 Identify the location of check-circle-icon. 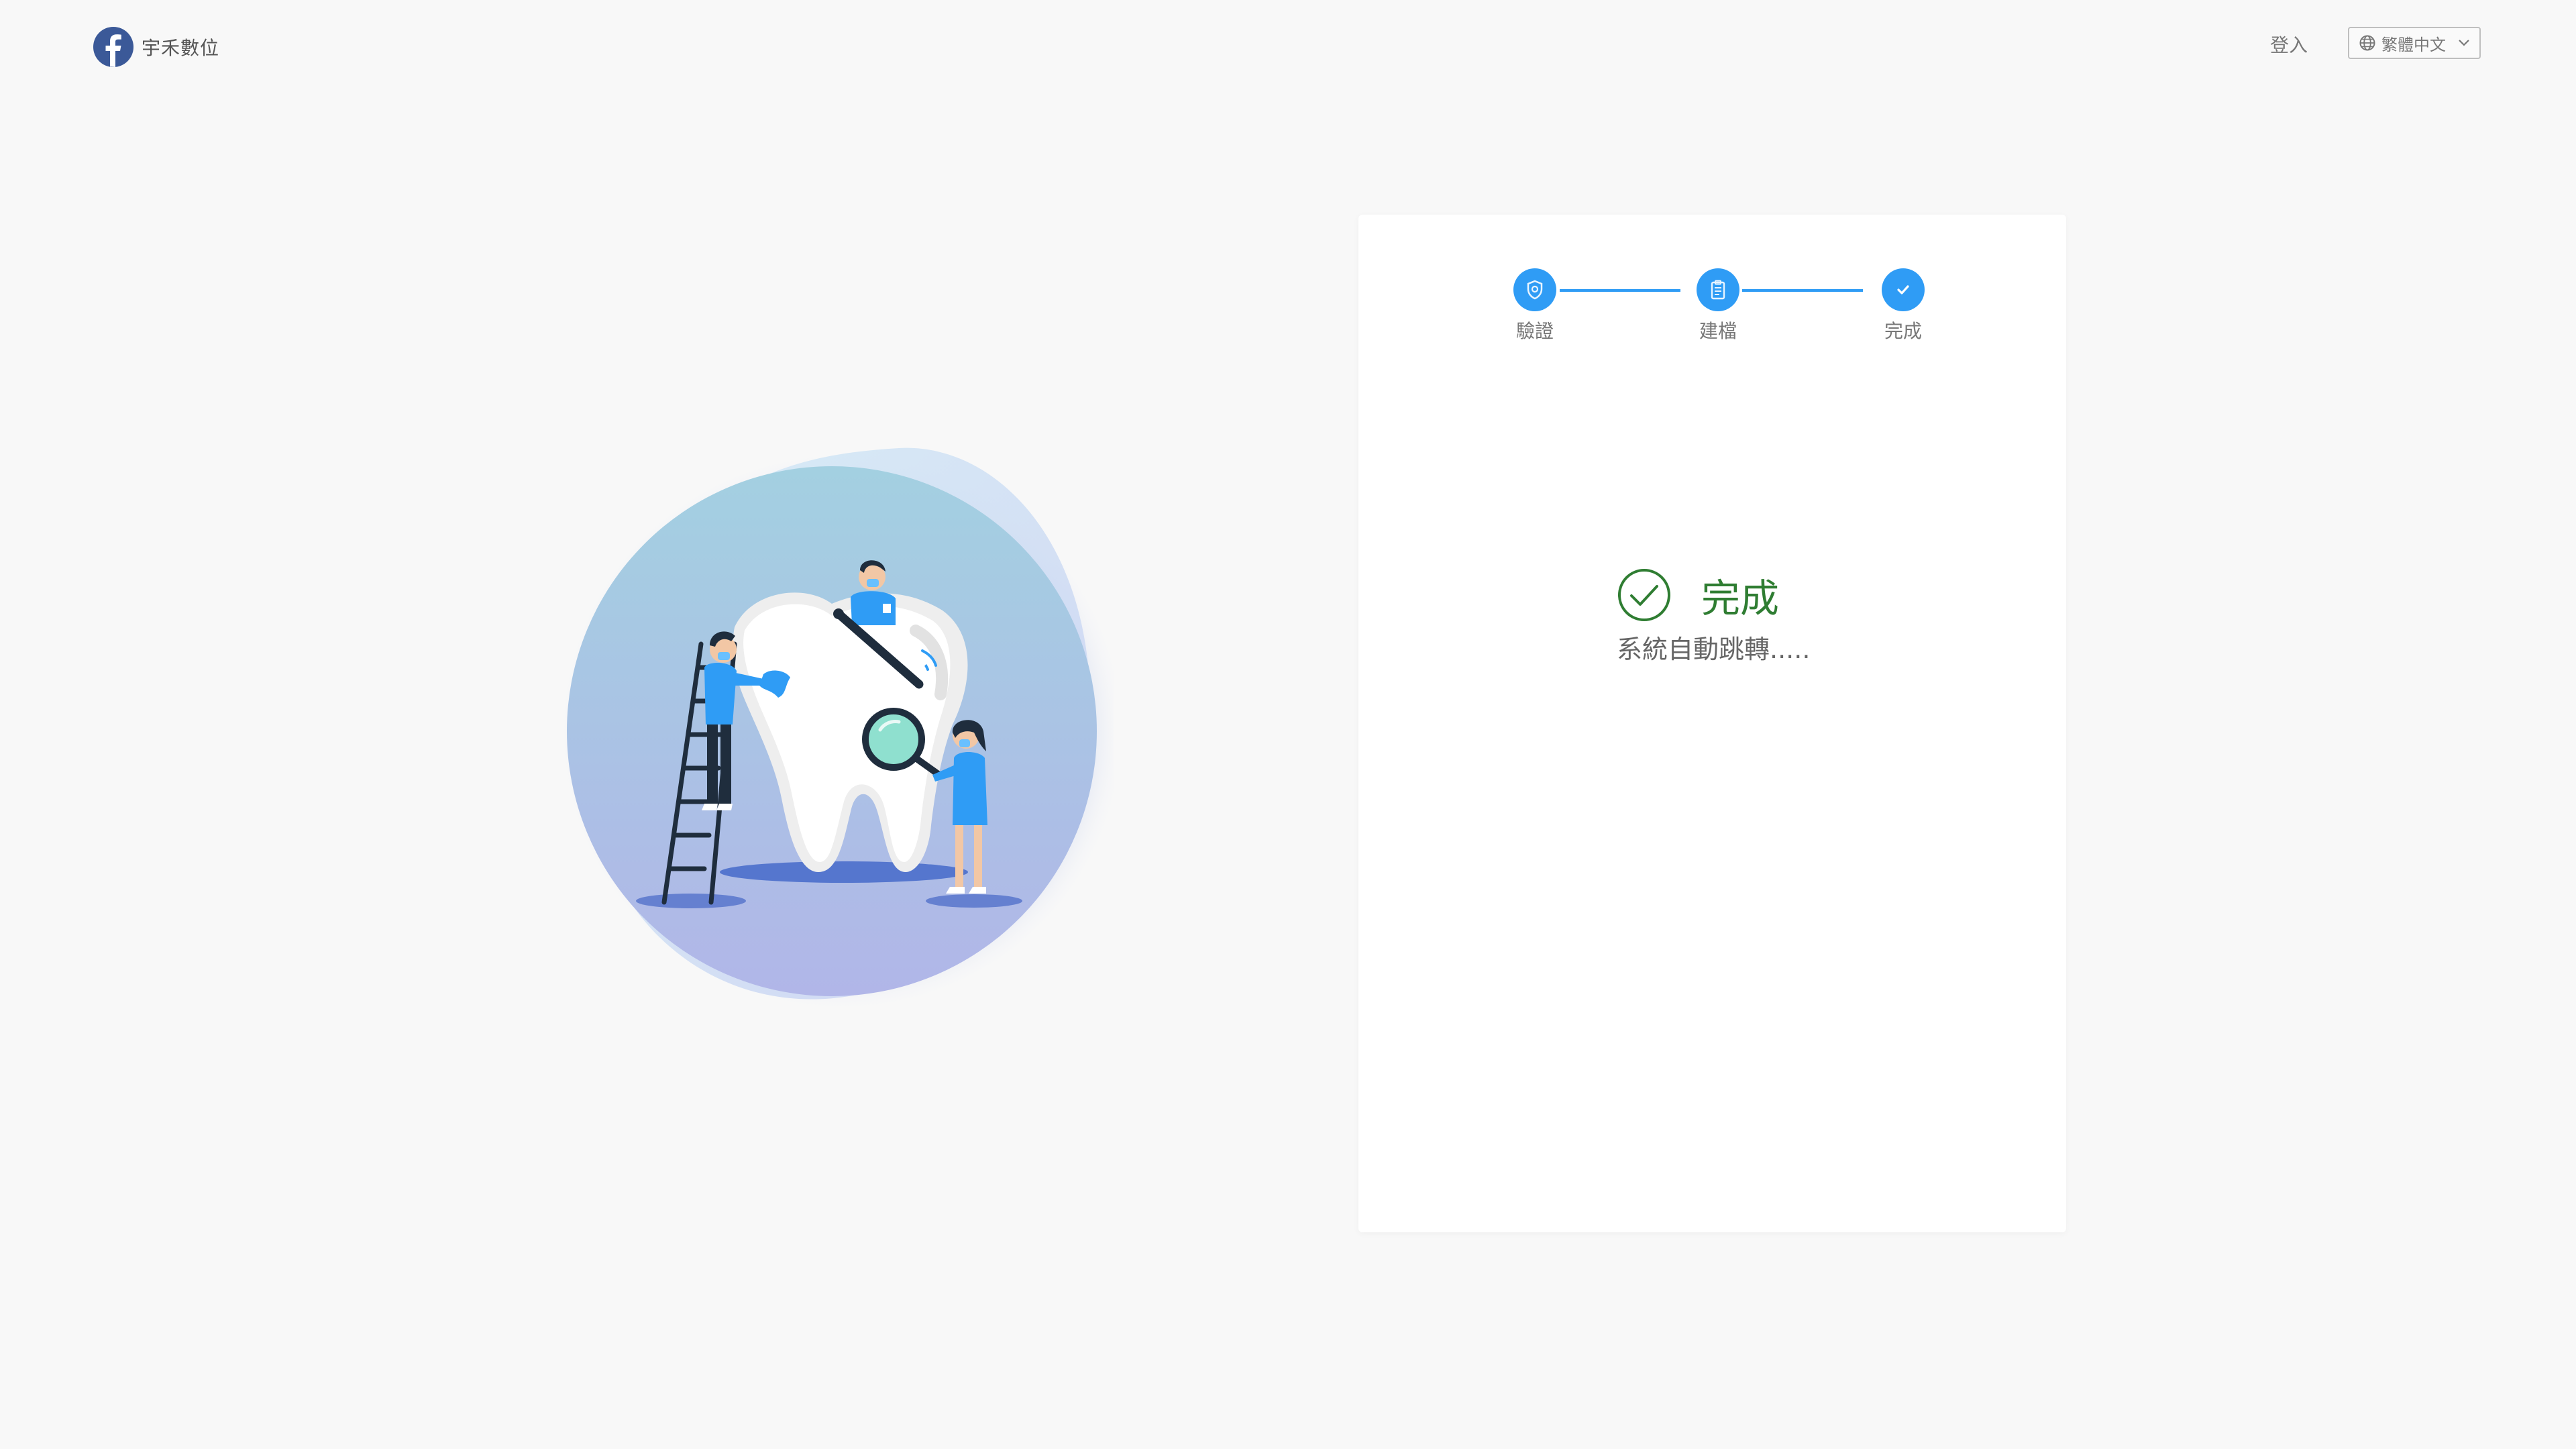
(1644, 595).